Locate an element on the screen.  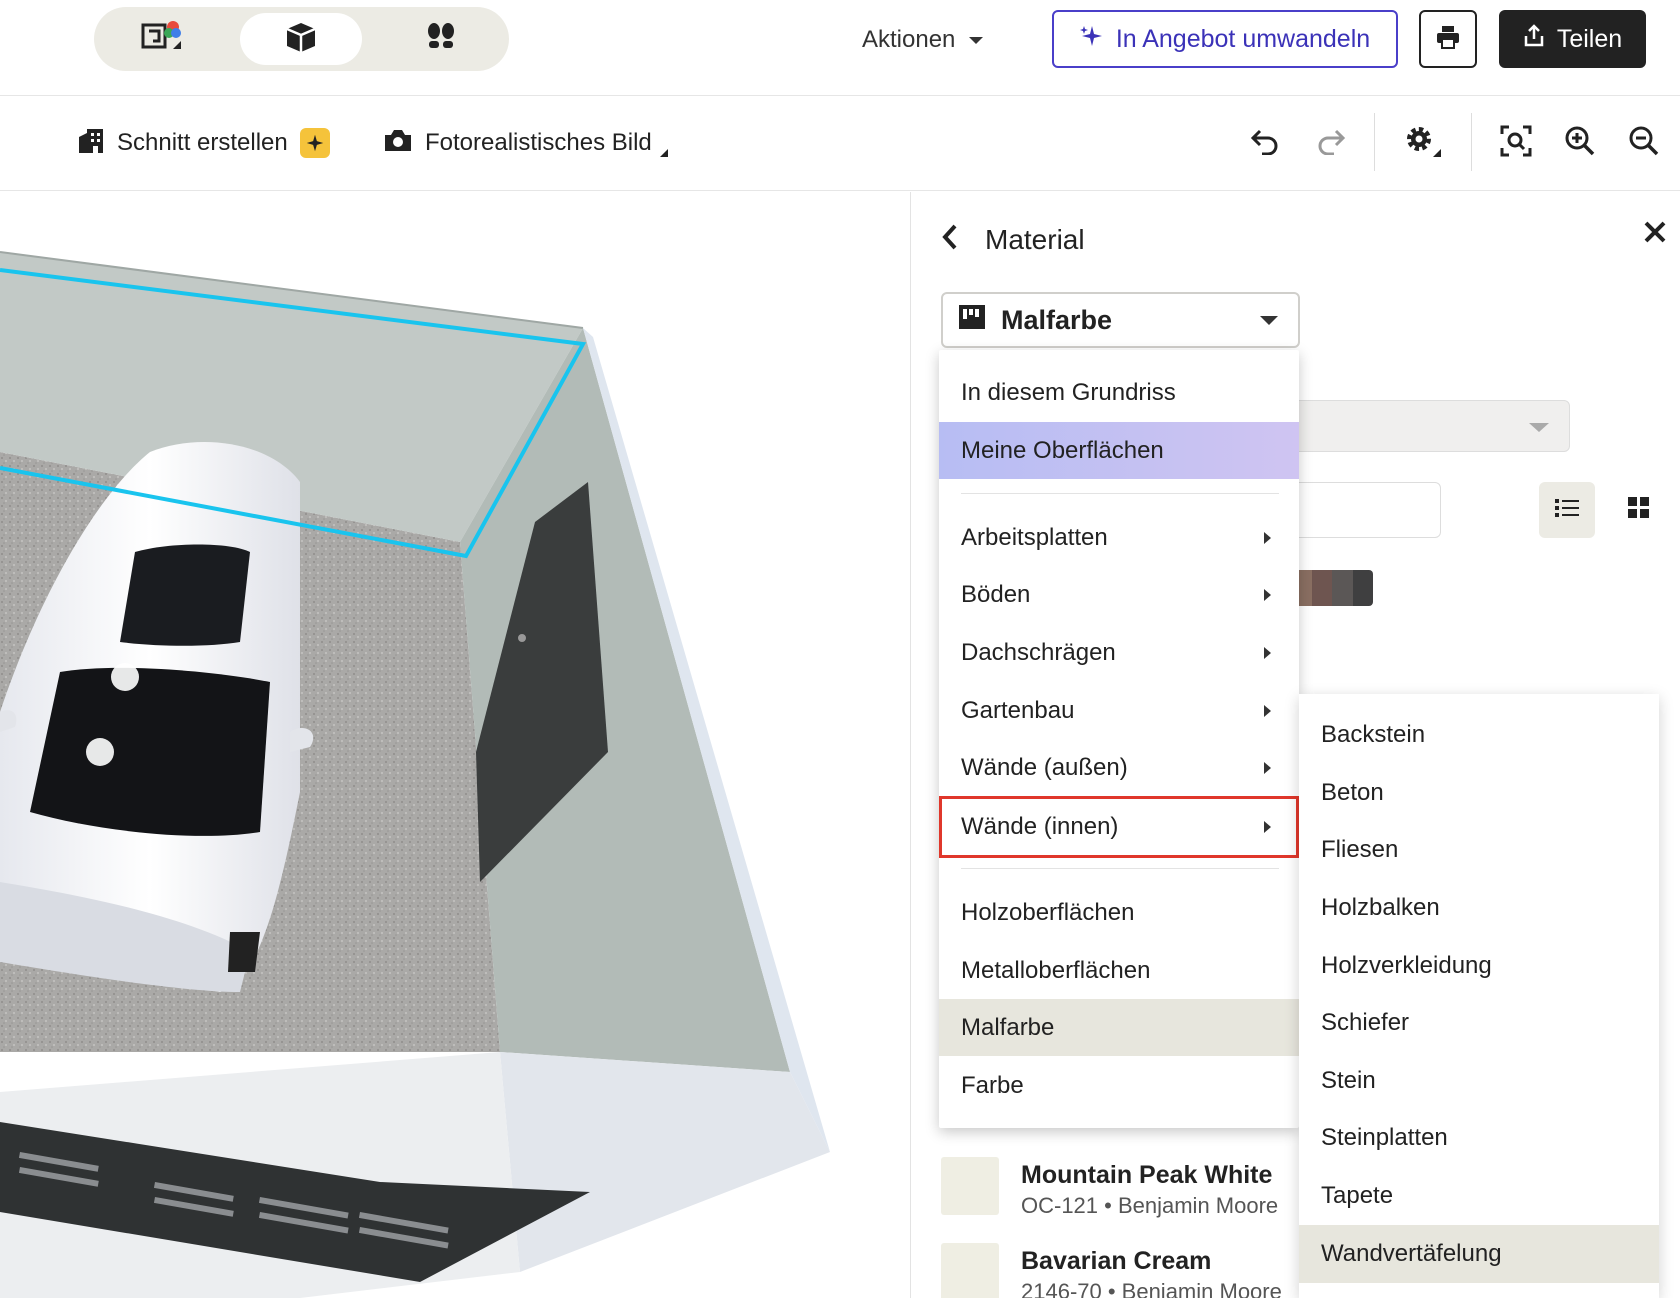
submenu-item: Steinplatten is located at coordinates (1479, 1138).